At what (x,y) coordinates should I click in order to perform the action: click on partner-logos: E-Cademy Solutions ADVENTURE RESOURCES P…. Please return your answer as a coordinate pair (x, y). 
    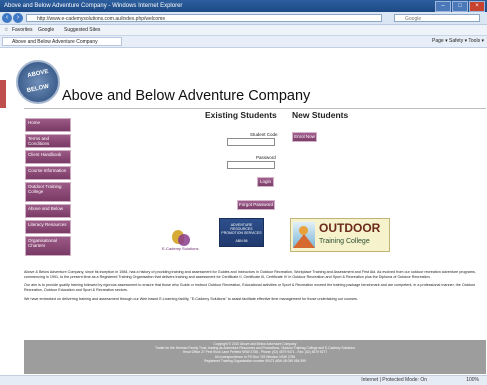
    Looking at the image, I should click on (278, 235).